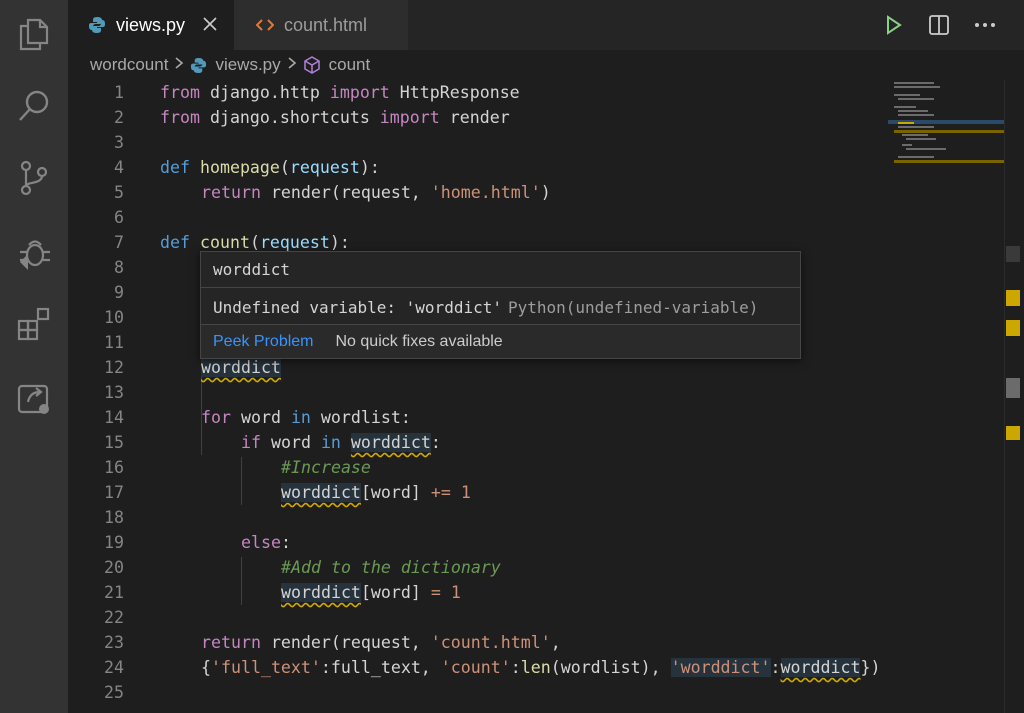 The height and width of the screenshot is (713, 1024). Describe the element at coordinates (1013, 254) in the screenshot. I see `scrollbar-highlight` at that location.